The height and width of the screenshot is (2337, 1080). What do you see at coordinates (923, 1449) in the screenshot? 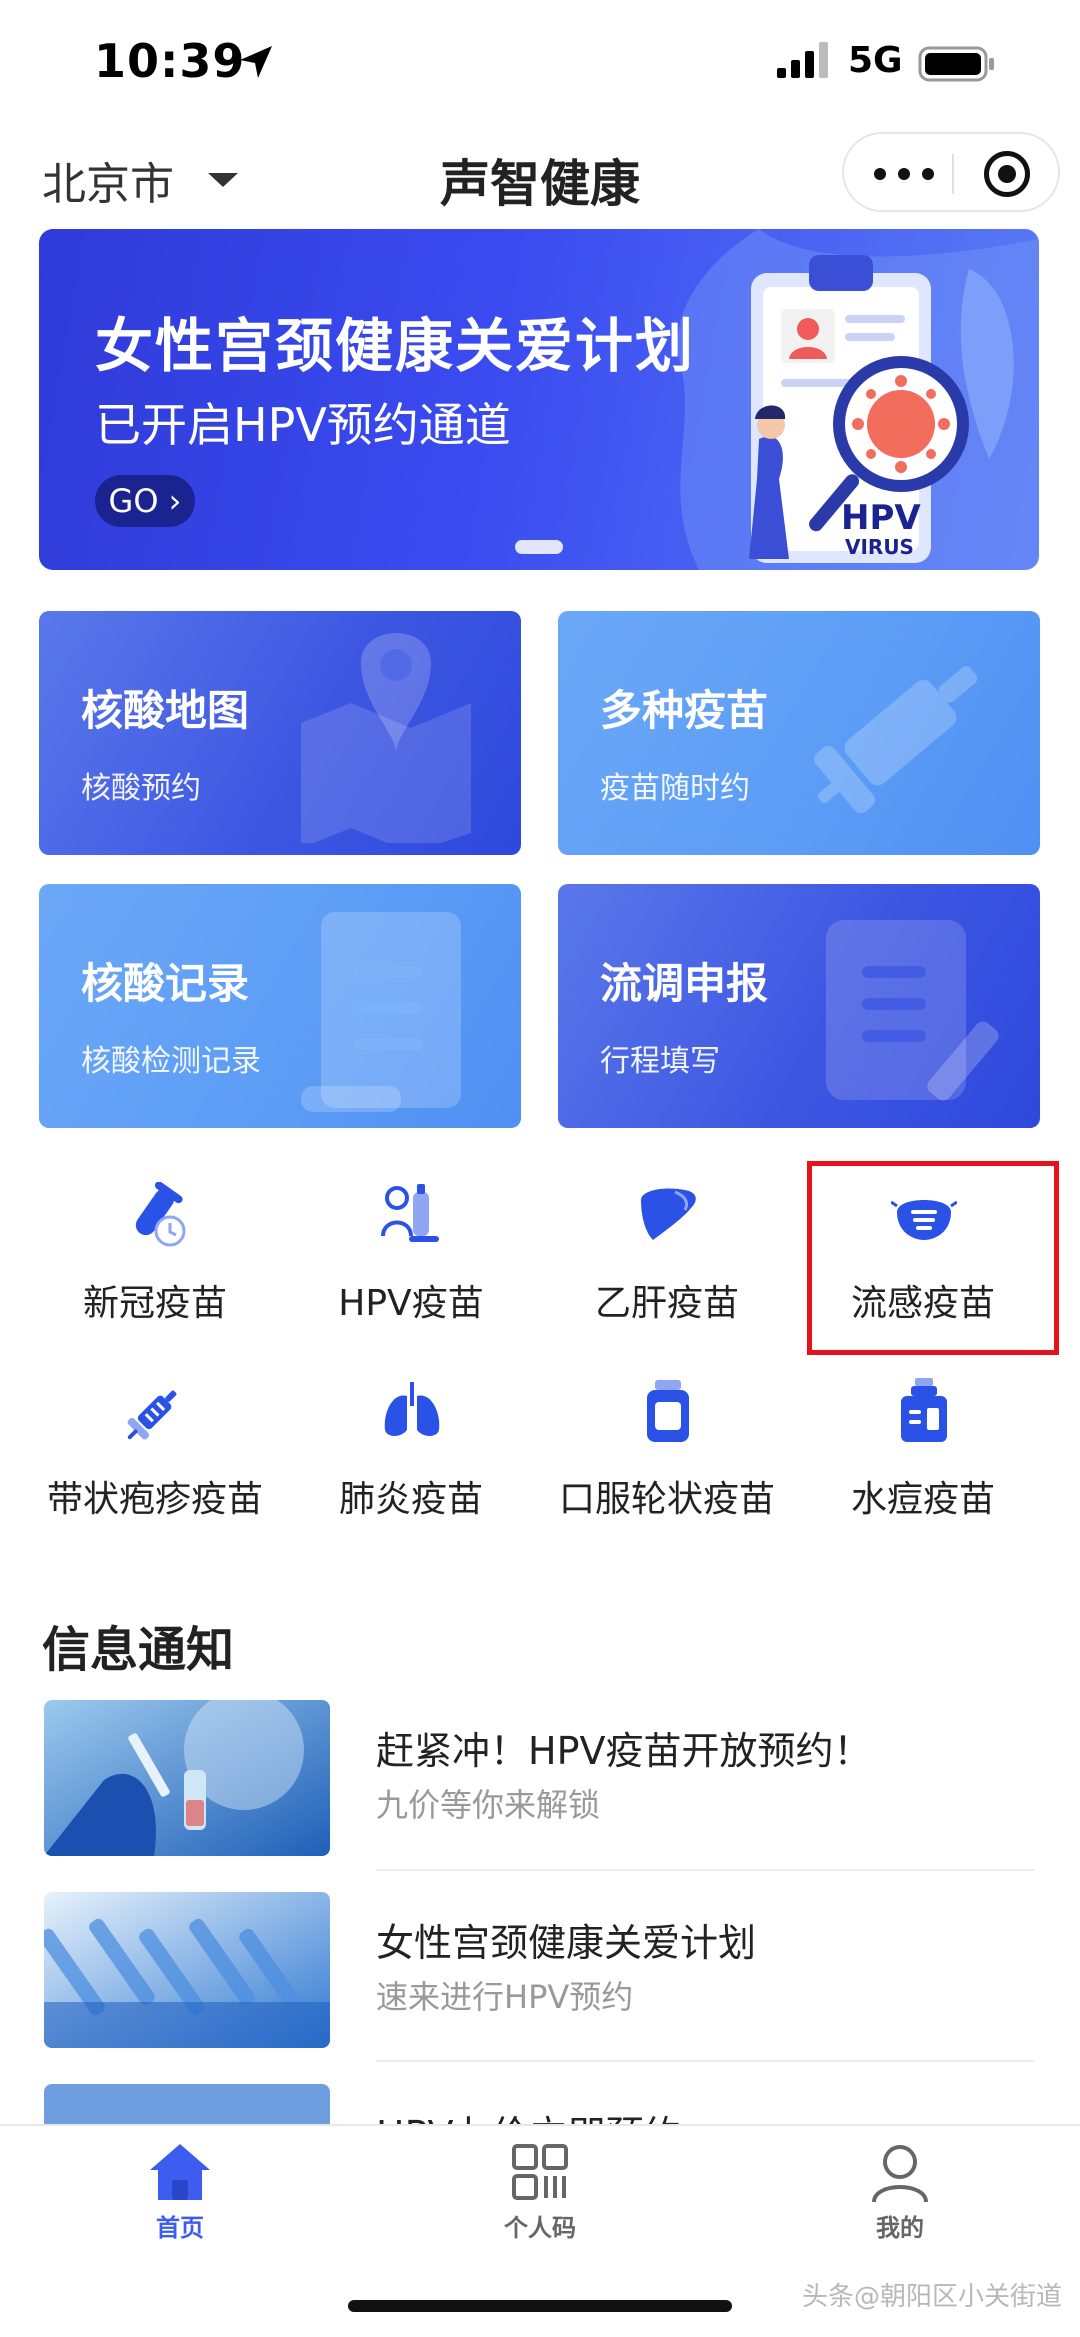
I see `vaccine-varicella: 水痘疫苗` at bounding box center [923, 1449].